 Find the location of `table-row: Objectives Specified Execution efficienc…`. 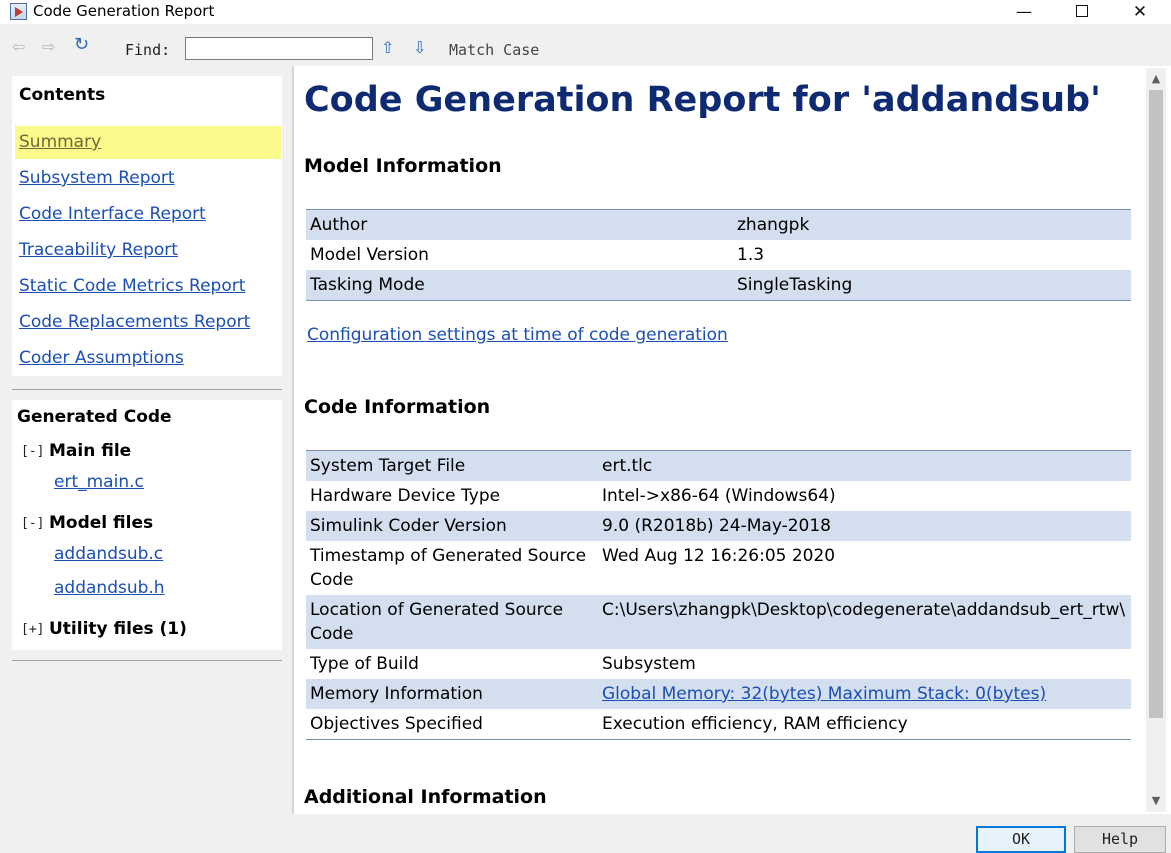

table-row: Objectives Specified Execution efficienc… is located at coordinates (718, 724).